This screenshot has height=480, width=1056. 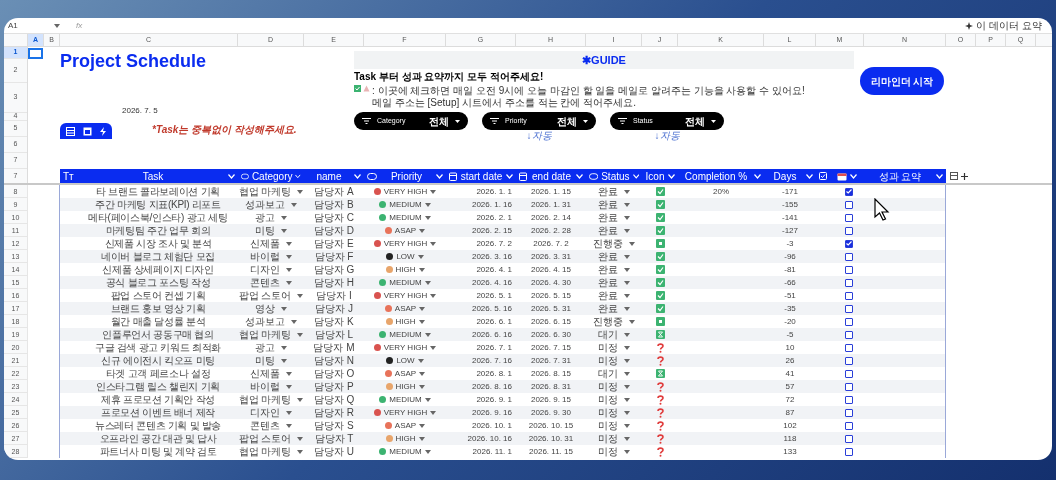 I want to click on column-title: start date, so click(x=481, y=176).